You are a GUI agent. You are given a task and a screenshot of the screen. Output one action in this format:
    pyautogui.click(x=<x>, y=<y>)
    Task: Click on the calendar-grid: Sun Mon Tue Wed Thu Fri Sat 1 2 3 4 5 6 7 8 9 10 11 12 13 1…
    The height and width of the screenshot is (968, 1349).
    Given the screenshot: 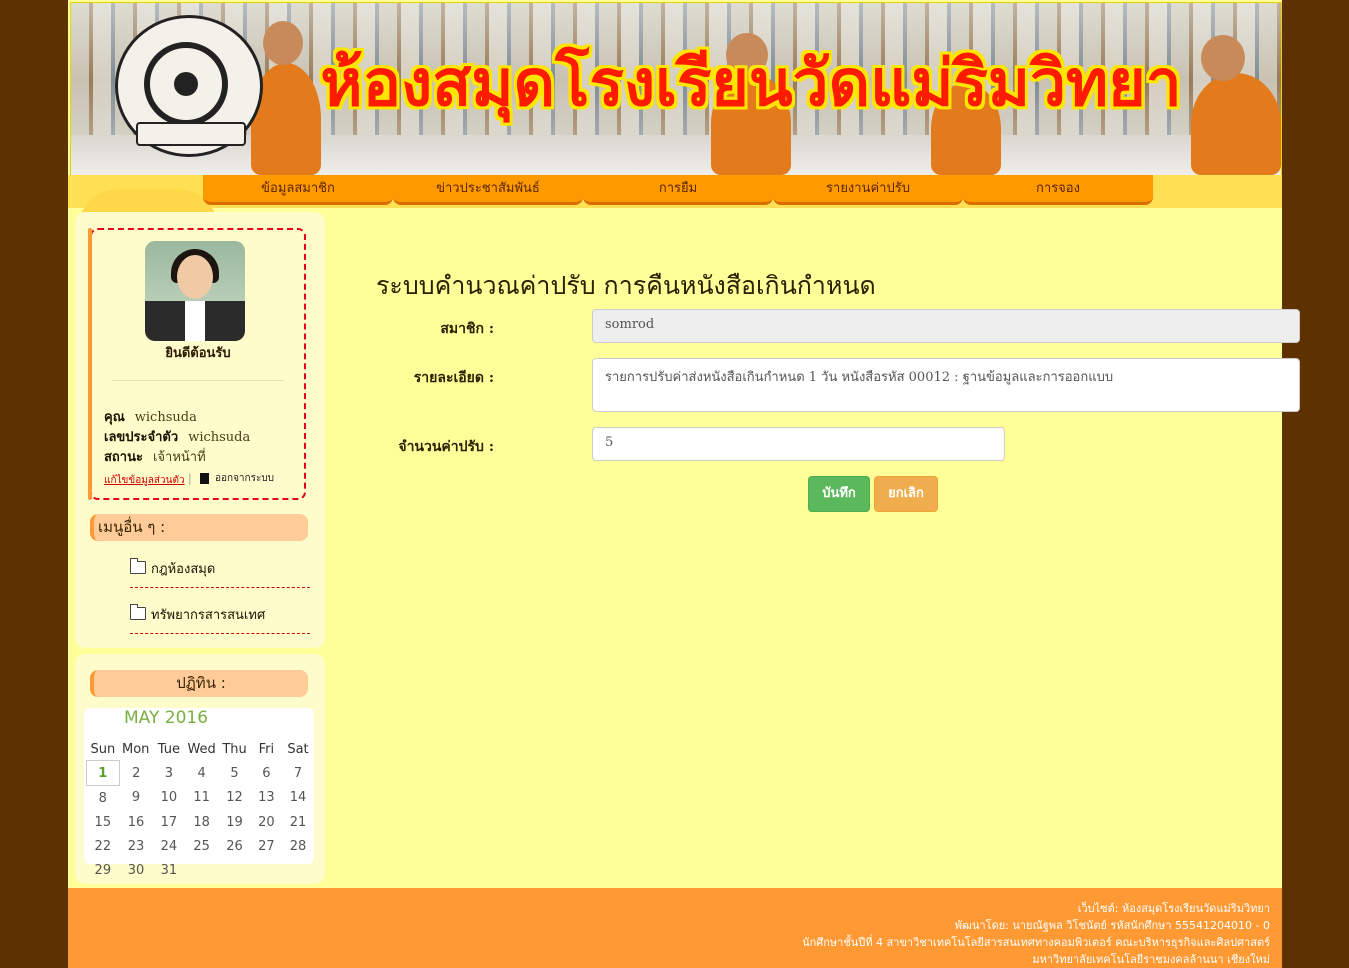 What is the action you would take?
    pyautogui.click(x=200, y=810)
    